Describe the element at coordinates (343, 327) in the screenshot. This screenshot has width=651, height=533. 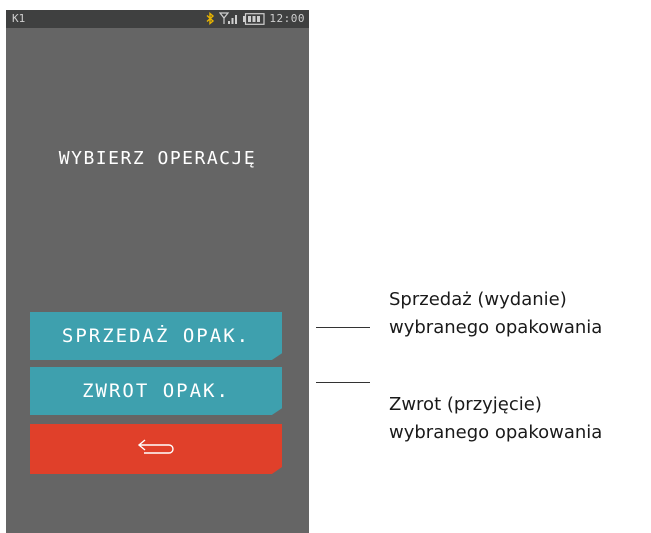
I see `callout-line-sale` at that location.